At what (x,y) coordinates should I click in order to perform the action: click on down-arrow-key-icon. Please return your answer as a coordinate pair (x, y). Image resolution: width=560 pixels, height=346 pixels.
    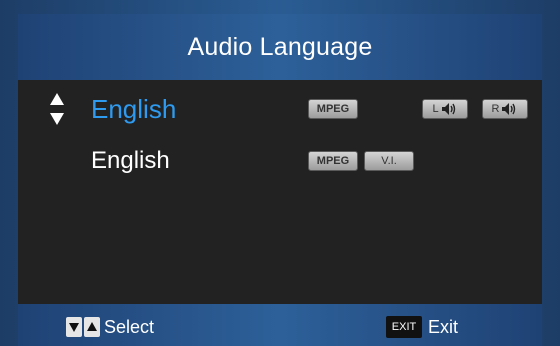
    Looking at the image, I should click on (74, 327).